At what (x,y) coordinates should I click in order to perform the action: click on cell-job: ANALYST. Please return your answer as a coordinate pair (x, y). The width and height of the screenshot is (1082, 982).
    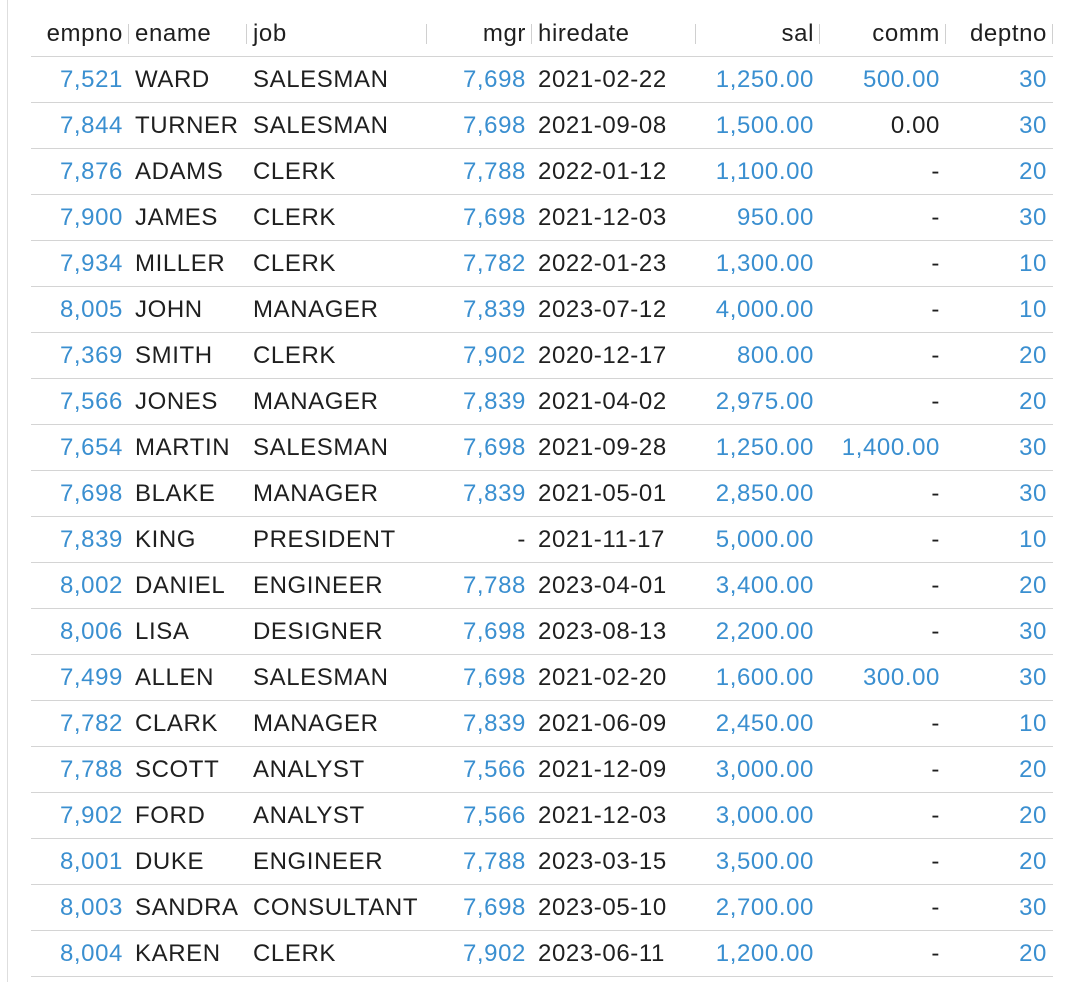
    Looking at the image, I should click on (337, 815).